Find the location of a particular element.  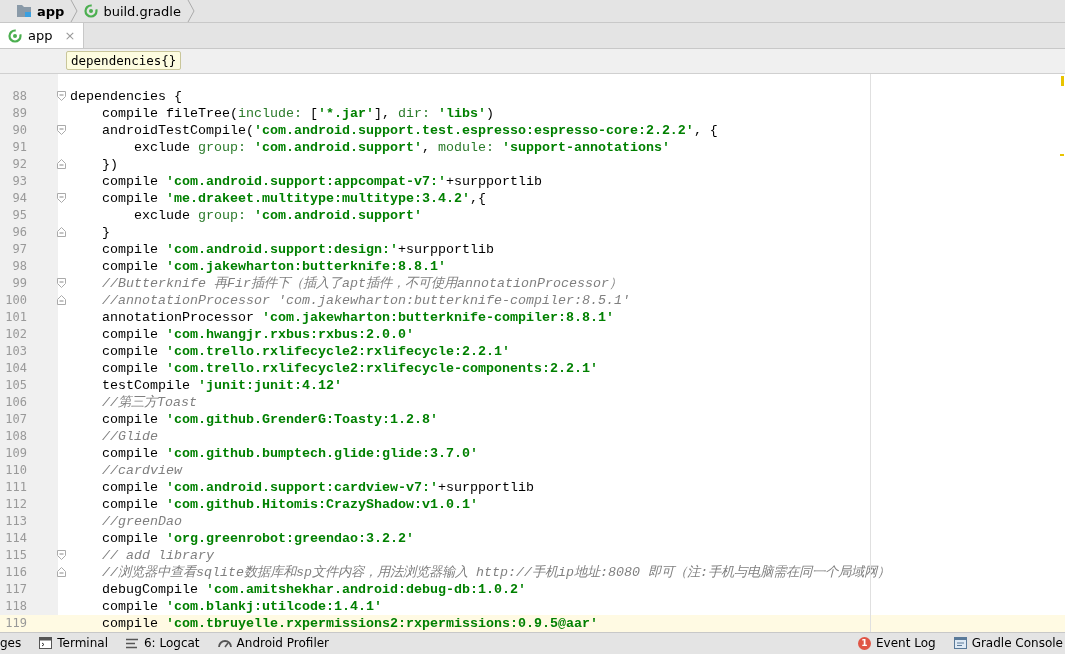

line-number: 113 is located at coordinates (15, 521).